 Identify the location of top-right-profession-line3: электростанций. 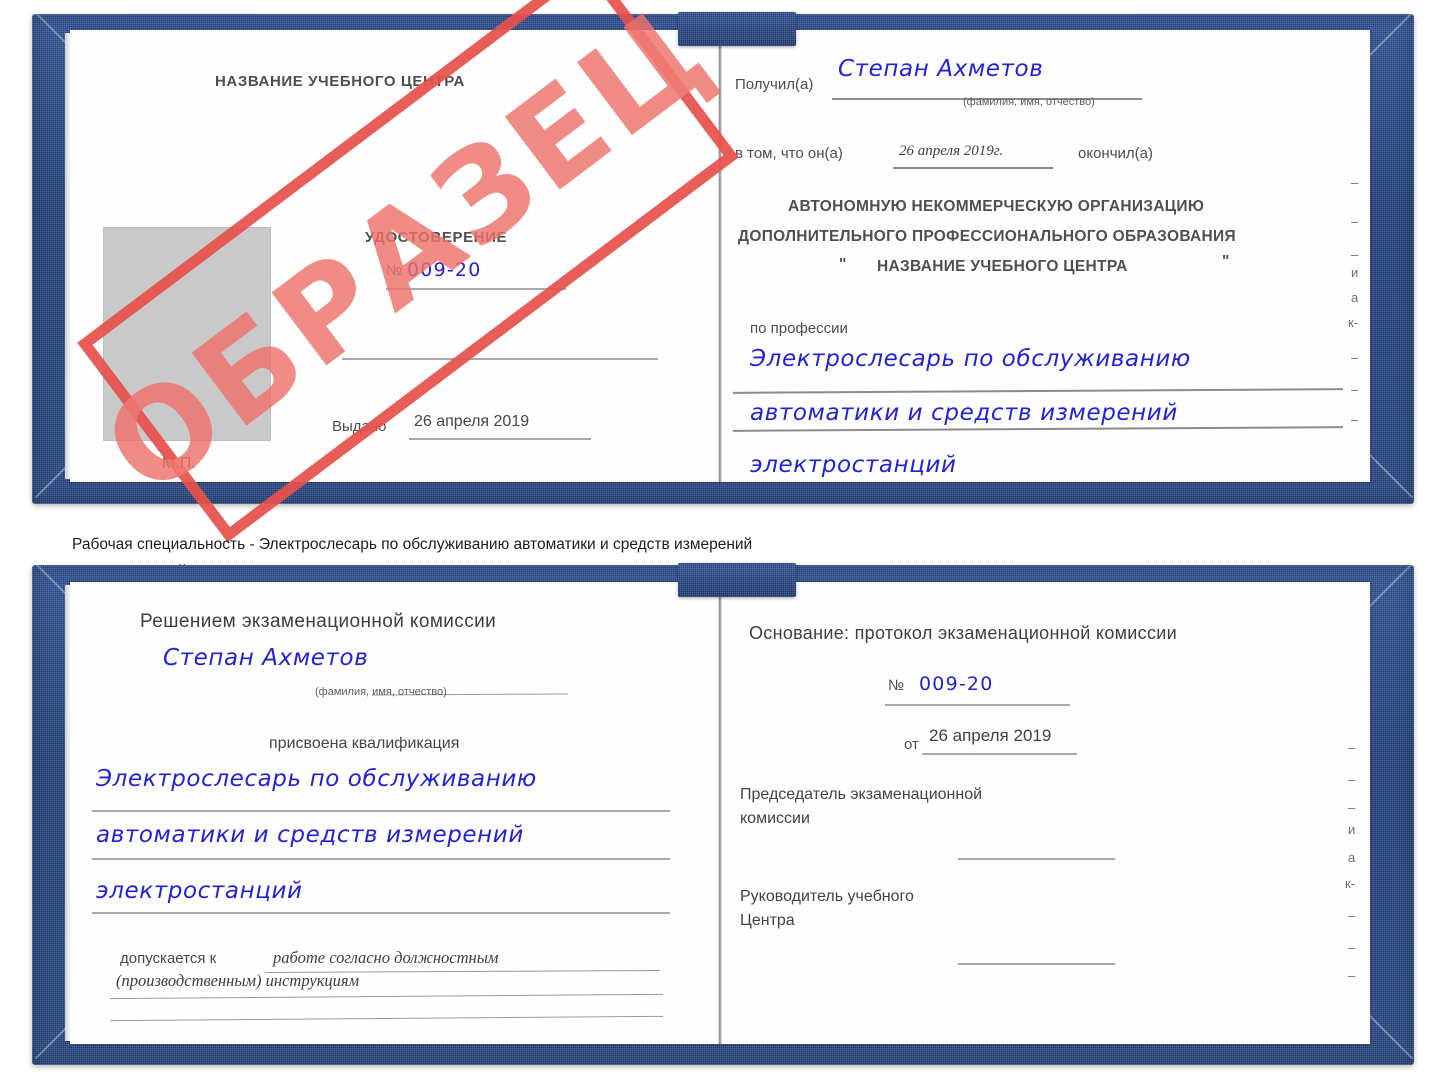
(853, 465).